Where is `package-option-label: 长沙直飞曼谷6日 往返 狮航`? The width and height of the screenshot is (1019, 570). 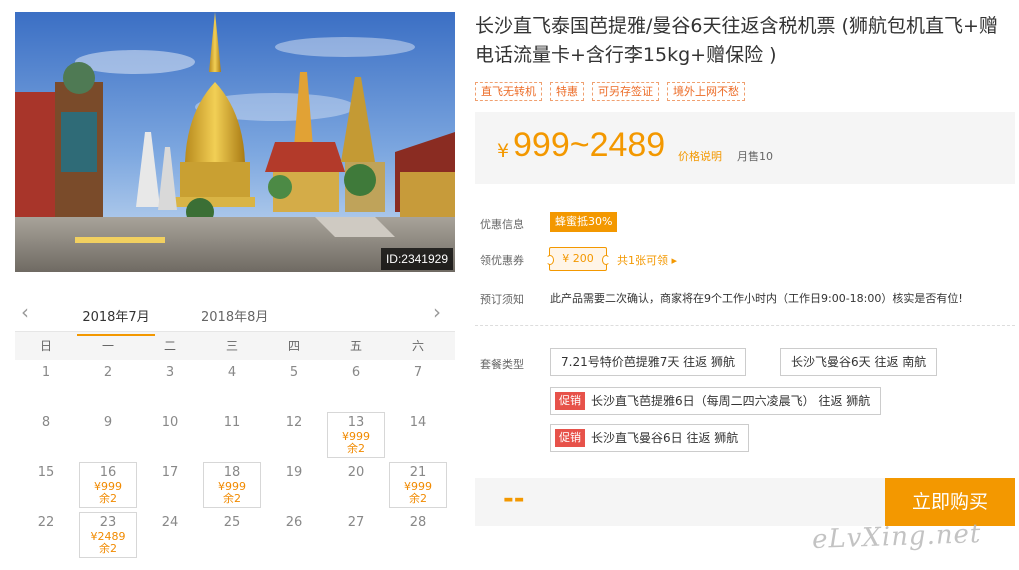 package-option-label: 长沙直飞曼谷6日 往返 狮航 is located at coordinates (665, 438).